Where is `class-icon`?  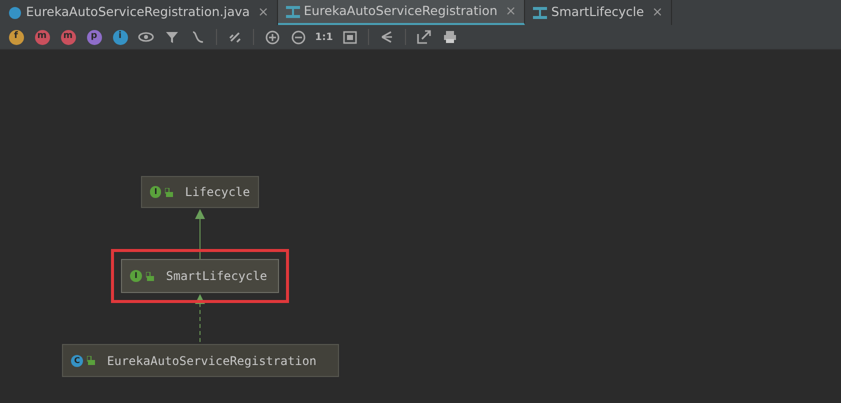 class-icon is located at coordinates (15, 13).